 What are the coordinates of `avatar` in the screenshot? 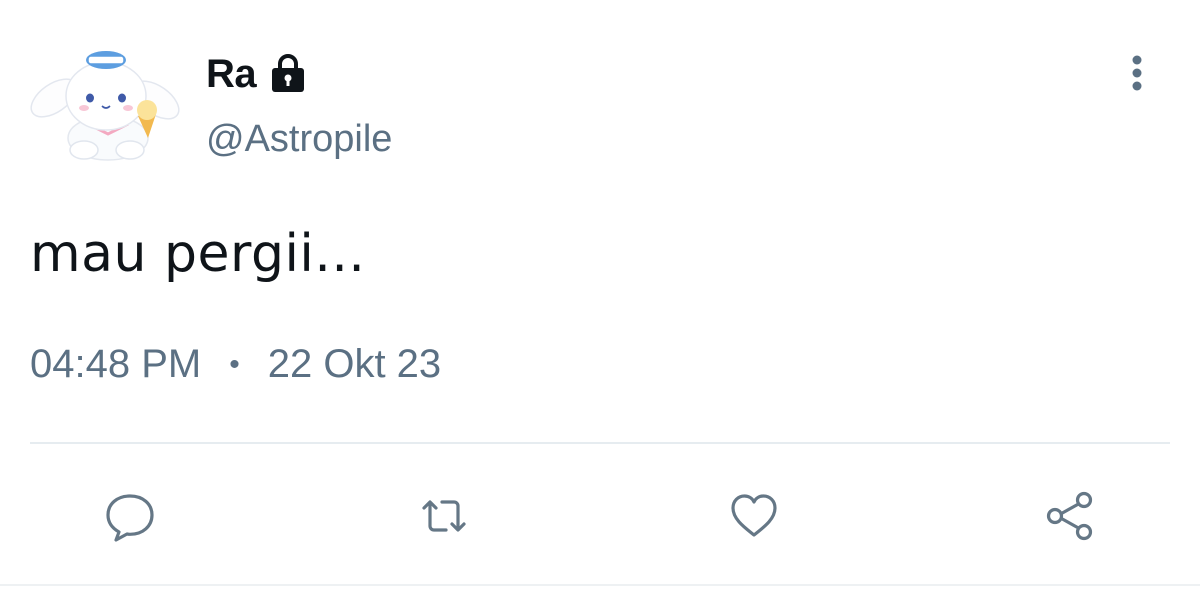 It's located at (106, 96).